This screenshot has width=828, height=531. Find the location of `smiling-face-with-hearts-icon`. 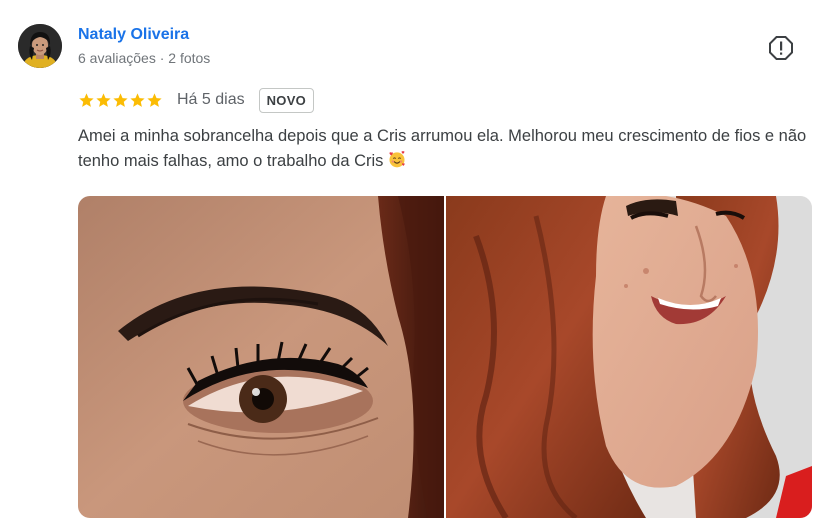

smiling-face-with-hearts-icon is located at coordinates (397, 159).